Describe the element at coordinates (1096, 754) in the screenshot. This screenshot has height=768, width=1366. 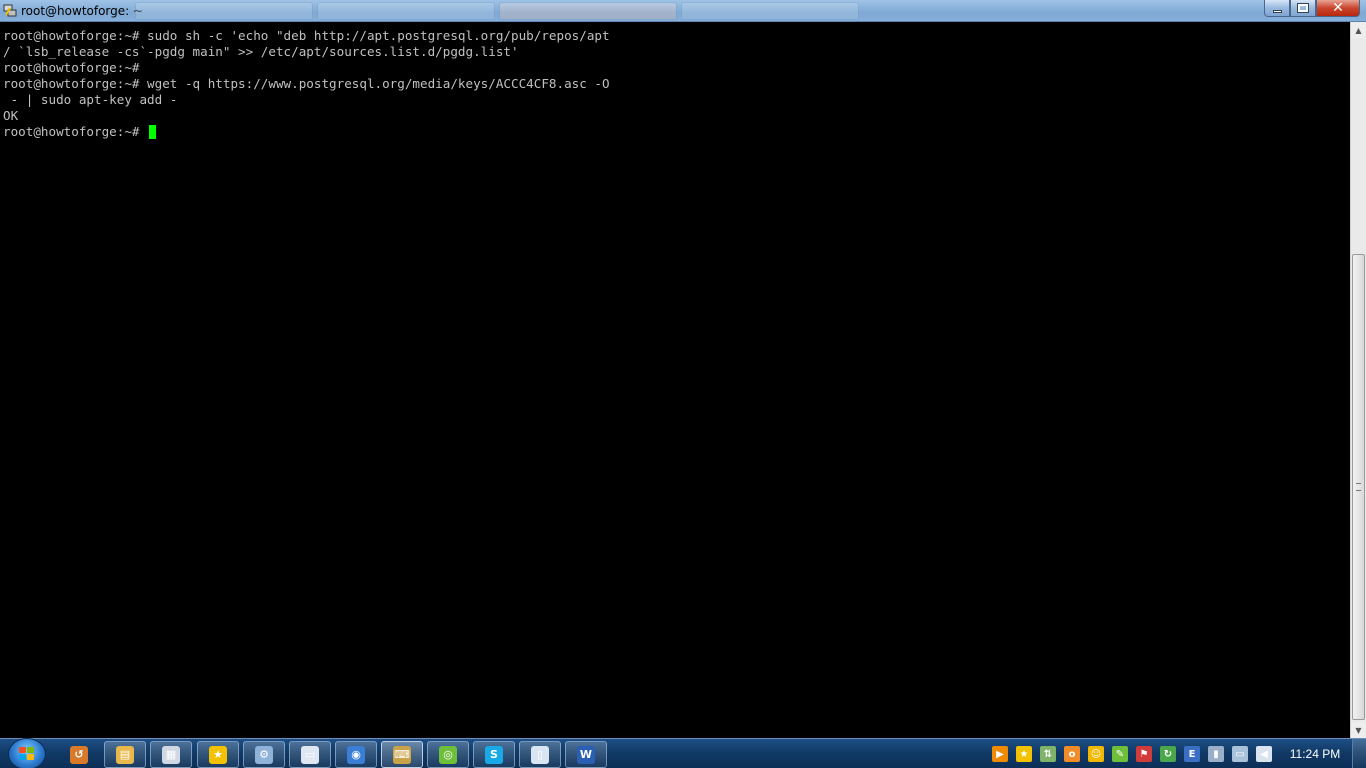
I see `smiley-tray-icon: ☺` at that location.